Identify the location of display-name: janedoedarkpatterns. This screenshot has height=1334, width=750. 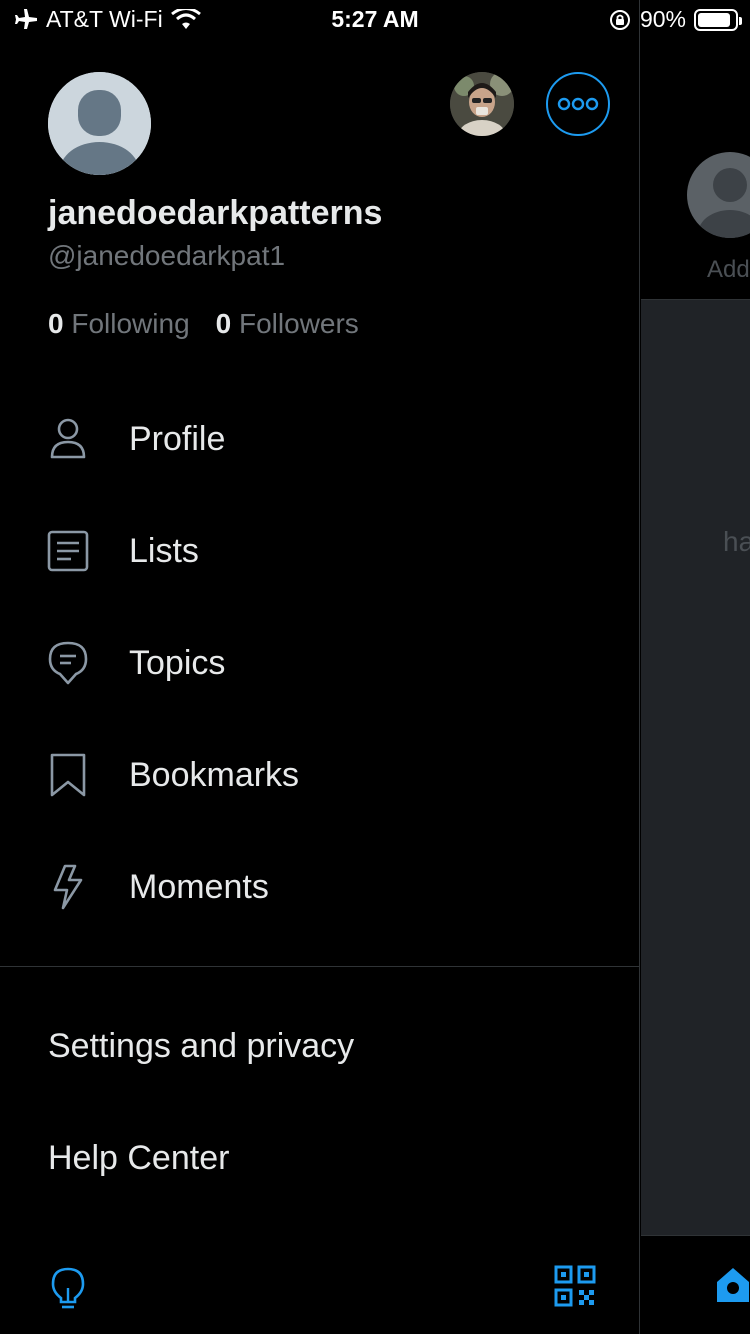
(215, 213).